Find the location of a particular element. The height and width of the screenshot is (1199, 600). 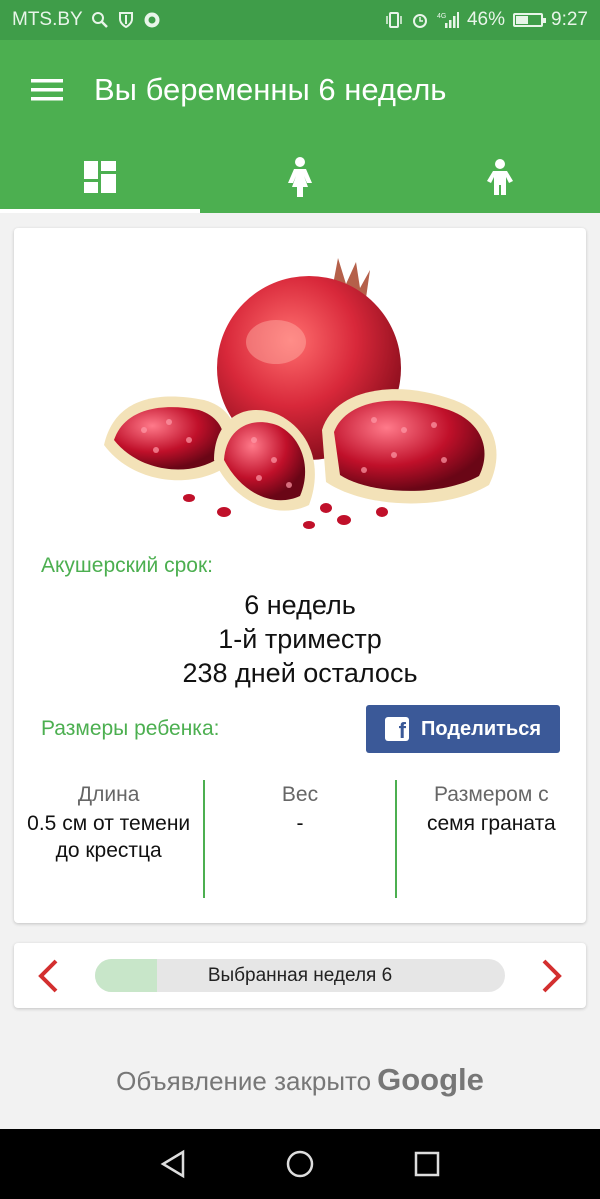

google-logo: Google is located at coordinates (430, 1079).